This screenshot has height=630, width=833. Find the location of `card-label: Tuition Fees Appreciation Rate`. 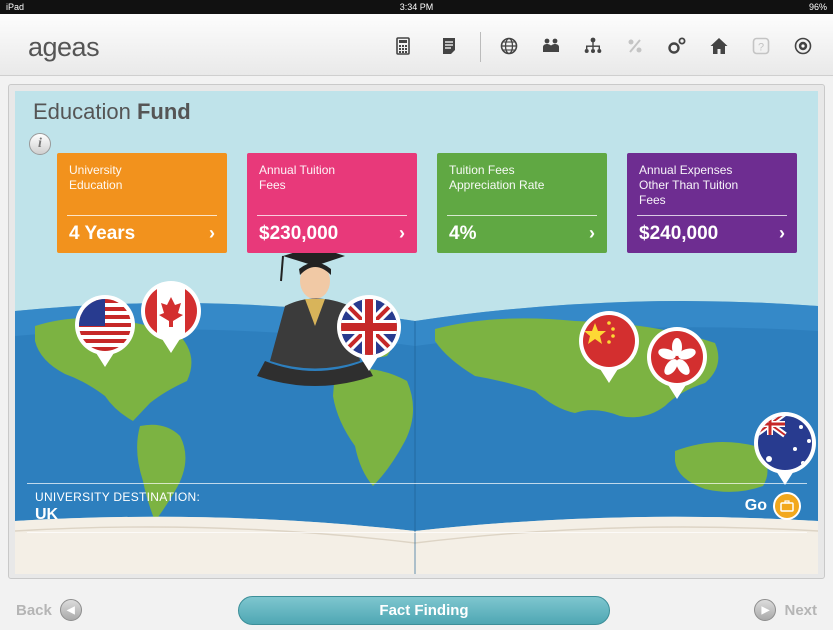

card-label: Tuition Fees Appreciation Rate is located at coordinates (497, 177).